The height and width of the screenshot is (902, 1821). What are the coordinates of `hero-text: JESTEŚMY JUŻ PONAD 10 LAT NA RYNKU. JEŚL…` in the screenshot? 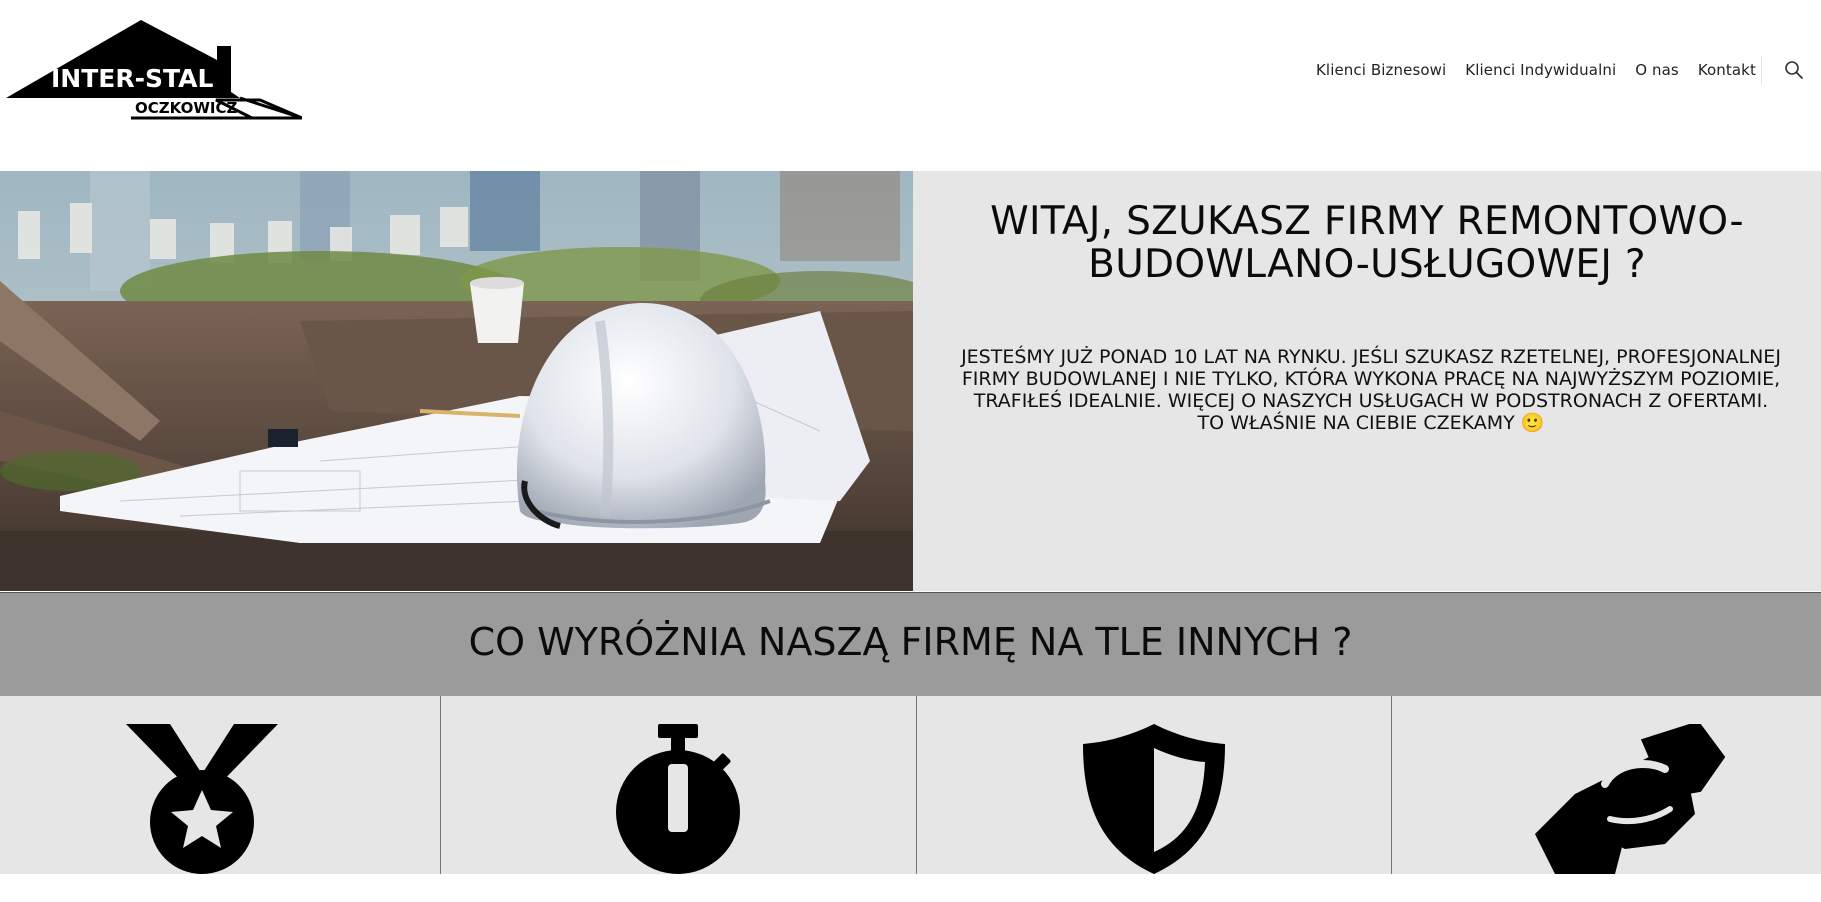 It's located at (1371, 390).